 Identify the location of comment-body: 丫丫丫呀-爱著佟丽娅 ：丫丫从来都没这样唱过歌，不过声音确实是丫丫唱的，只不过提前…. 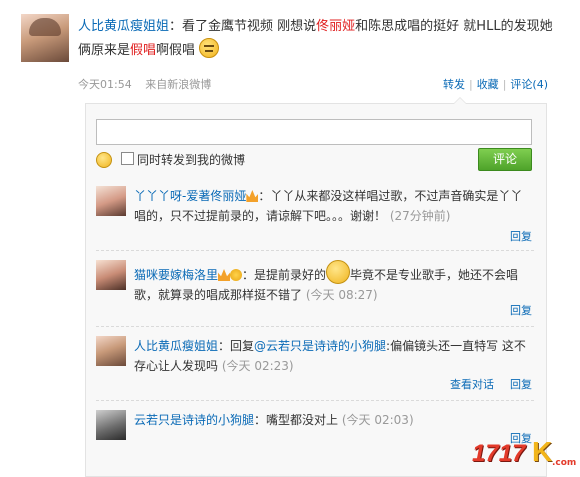
(328, 206).